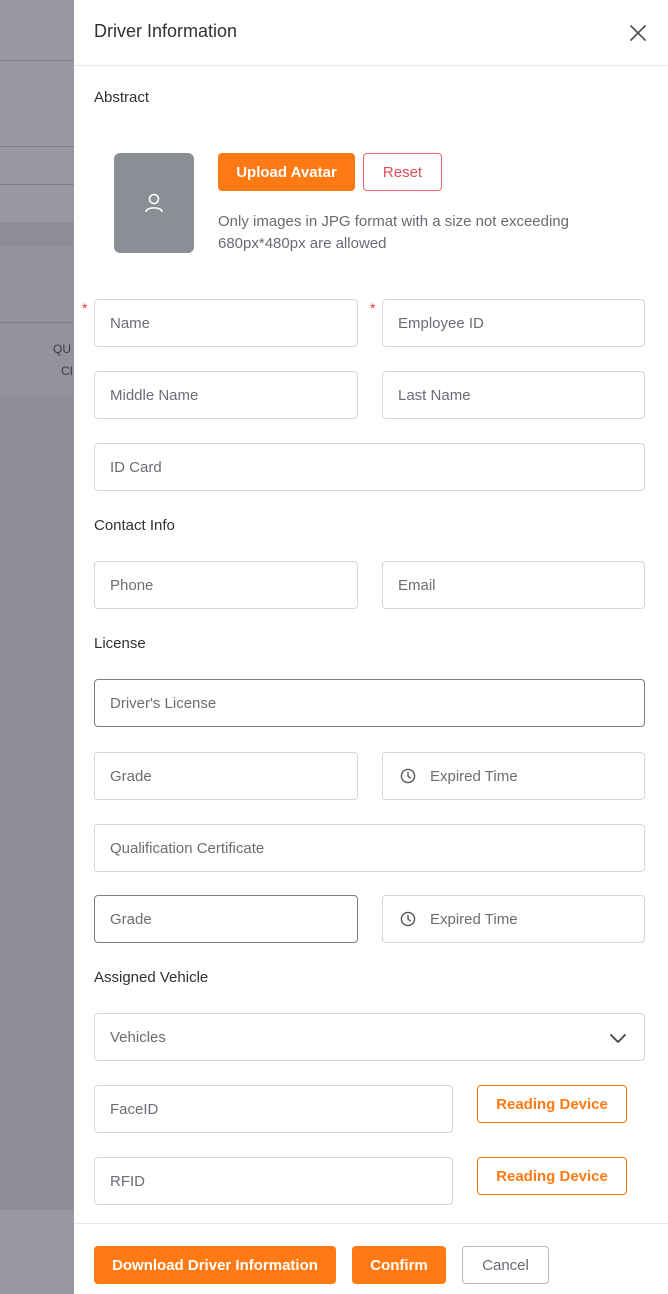 This screenshot has width=668, height=1294. What do you see at coordinates (37, 1252) in the screenshot?
I see `background-footer` at bounding box center [37, 1252].